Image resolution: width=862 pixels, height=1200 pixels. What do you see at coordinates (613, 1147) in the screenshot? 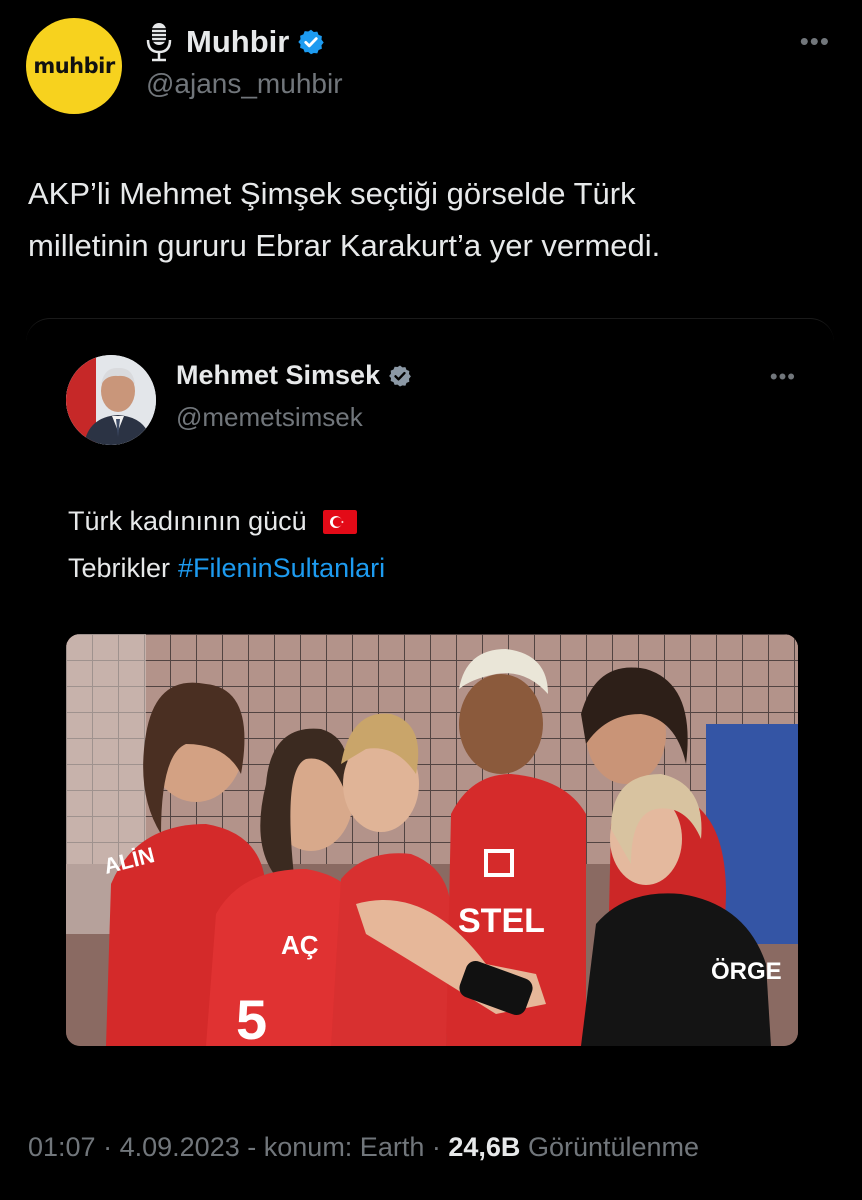
I see `views-label: Görüntülenme` at bounding box center [613, 1147].